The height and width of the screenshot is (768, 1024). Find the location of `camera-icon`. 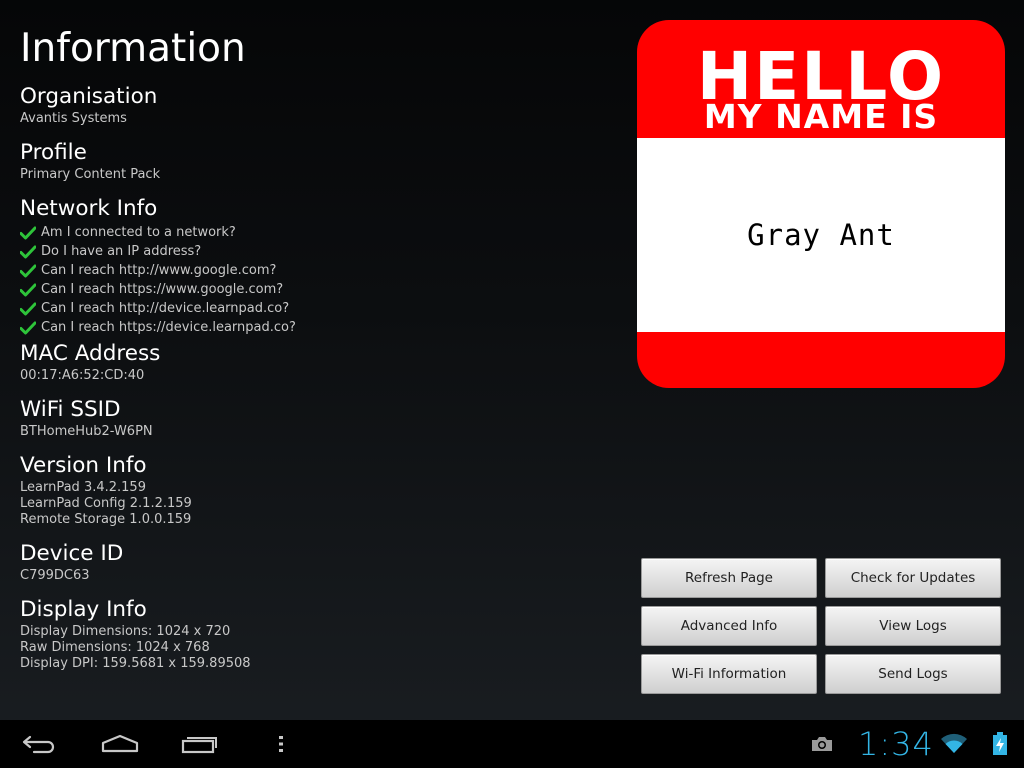

camera-icon is located at coordinates (822, 746).